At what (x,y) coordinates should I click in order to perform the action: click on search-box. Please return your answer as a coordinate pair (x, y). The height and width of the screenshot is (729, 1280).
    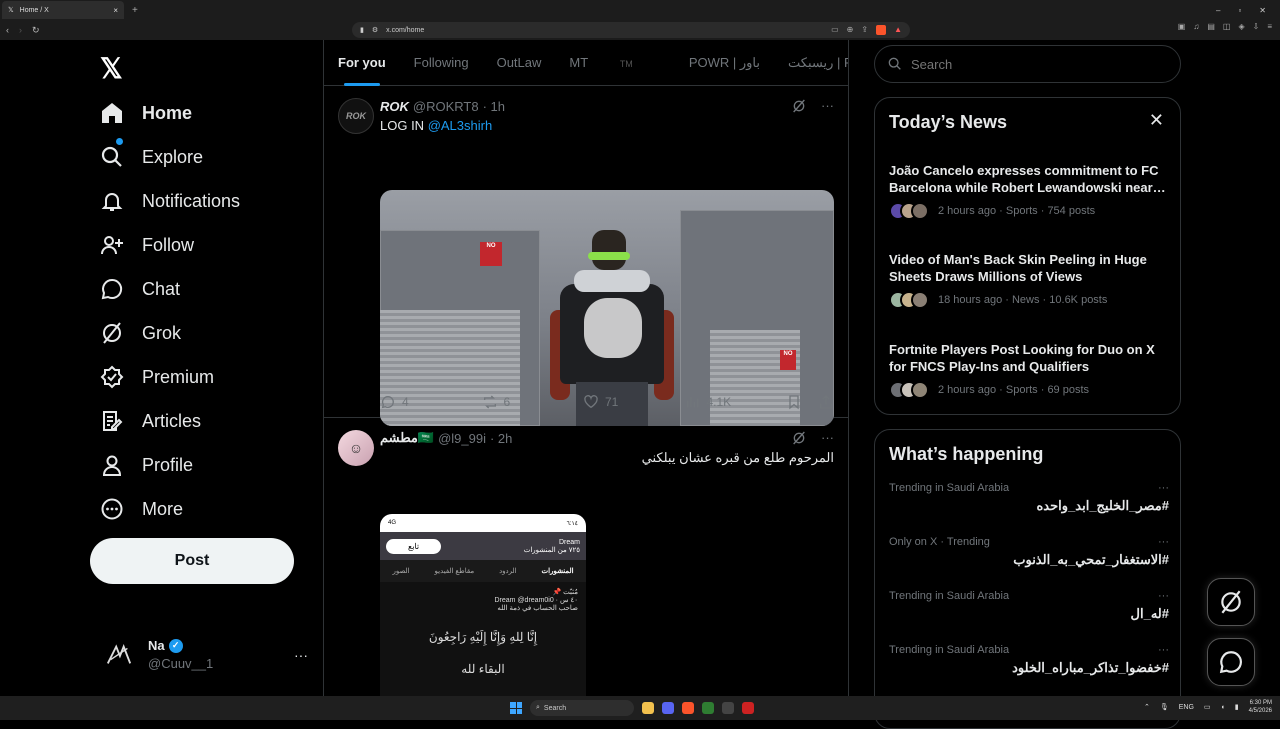
    Looking at the image, I should click on (1027, 64).